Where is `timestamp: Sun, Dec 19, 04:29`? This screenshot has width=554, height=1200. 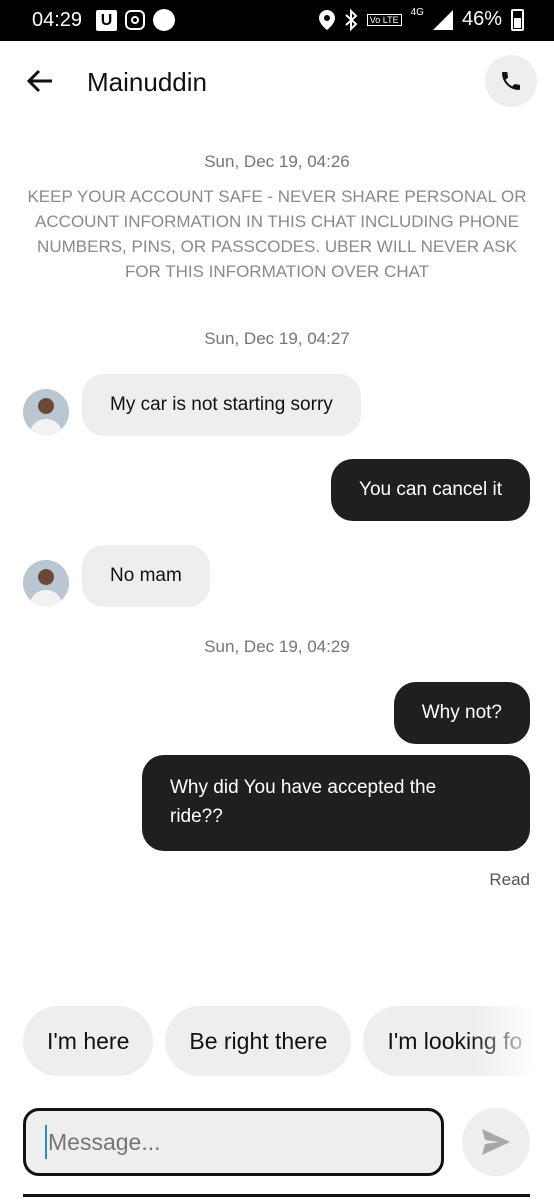 timestamp: Sun, Dec 19, 04:29 is located at coordinates (277, 646).